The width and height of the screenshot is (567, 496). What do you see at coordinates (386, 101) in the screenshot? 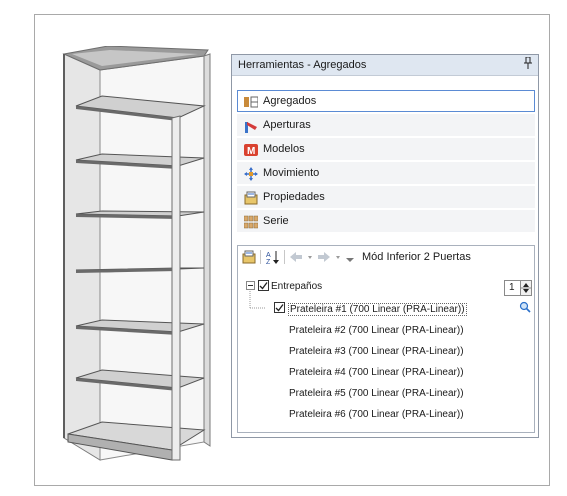
I see `nav-item-agregados: Agregados` at bounding box center [386, 101].